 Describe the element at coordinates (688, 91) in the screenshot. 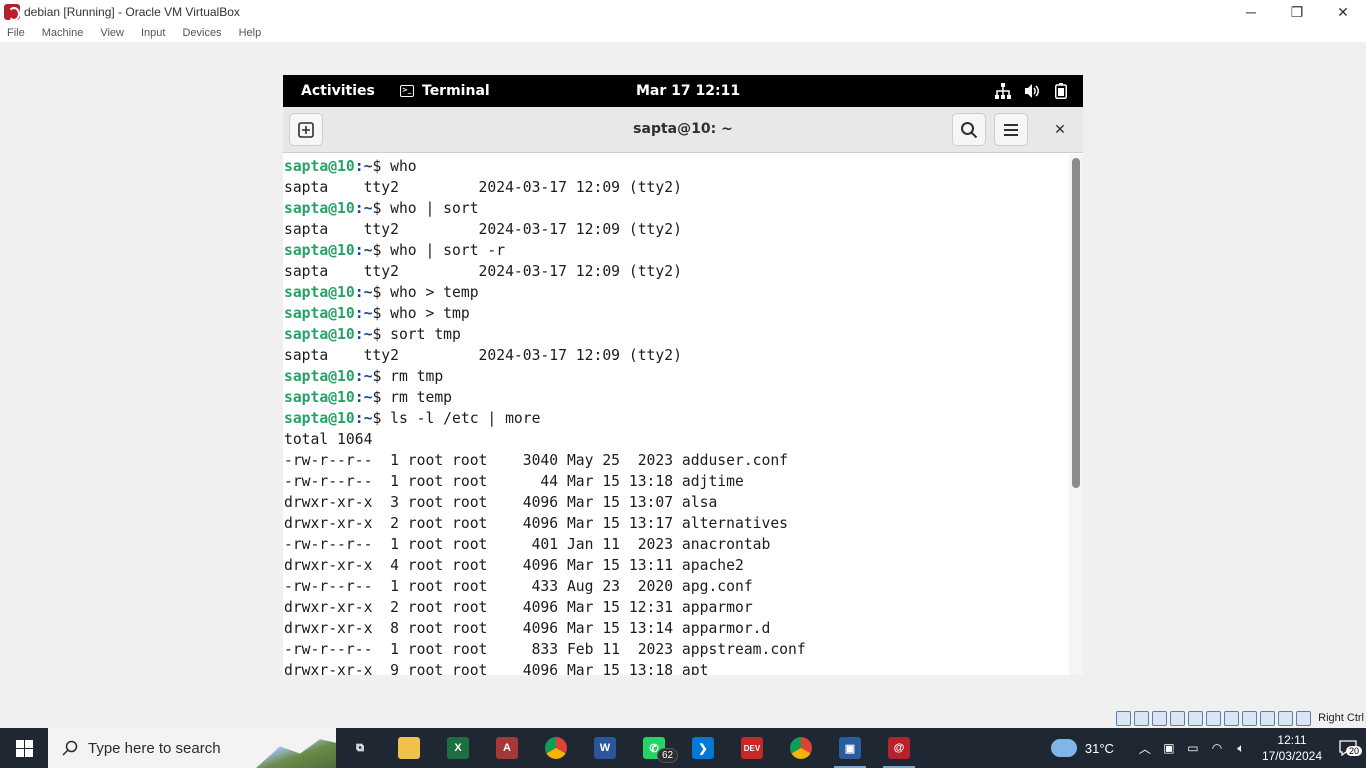

I see `gnome-clock: Mar 17 12:11` at that location.